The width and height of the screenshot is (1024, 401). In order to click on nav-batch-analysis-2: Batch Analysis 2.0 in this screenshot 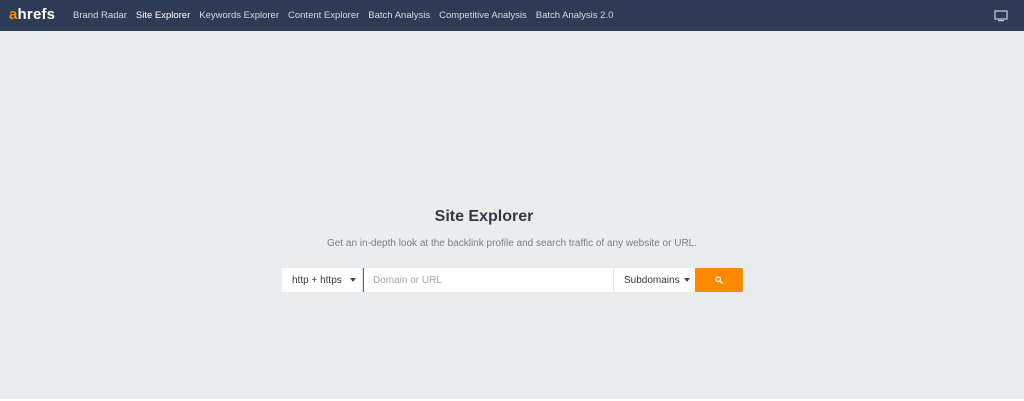, I will do `click(575, 15)`.